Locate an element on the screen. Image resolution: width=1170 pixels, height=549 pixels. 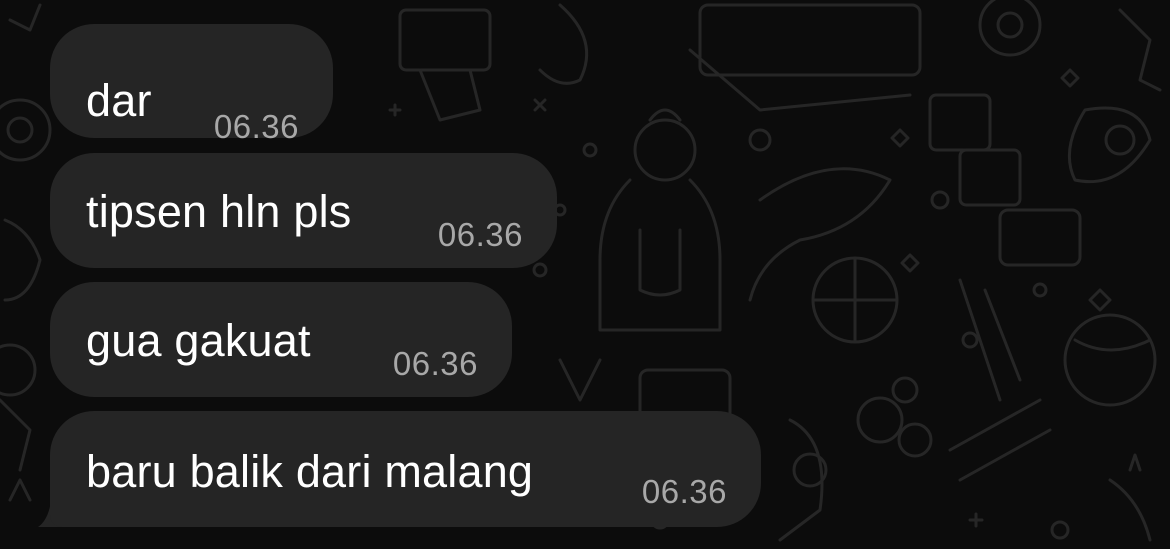
message-text: baru balik dari malang is located at coordinates (310, 471).